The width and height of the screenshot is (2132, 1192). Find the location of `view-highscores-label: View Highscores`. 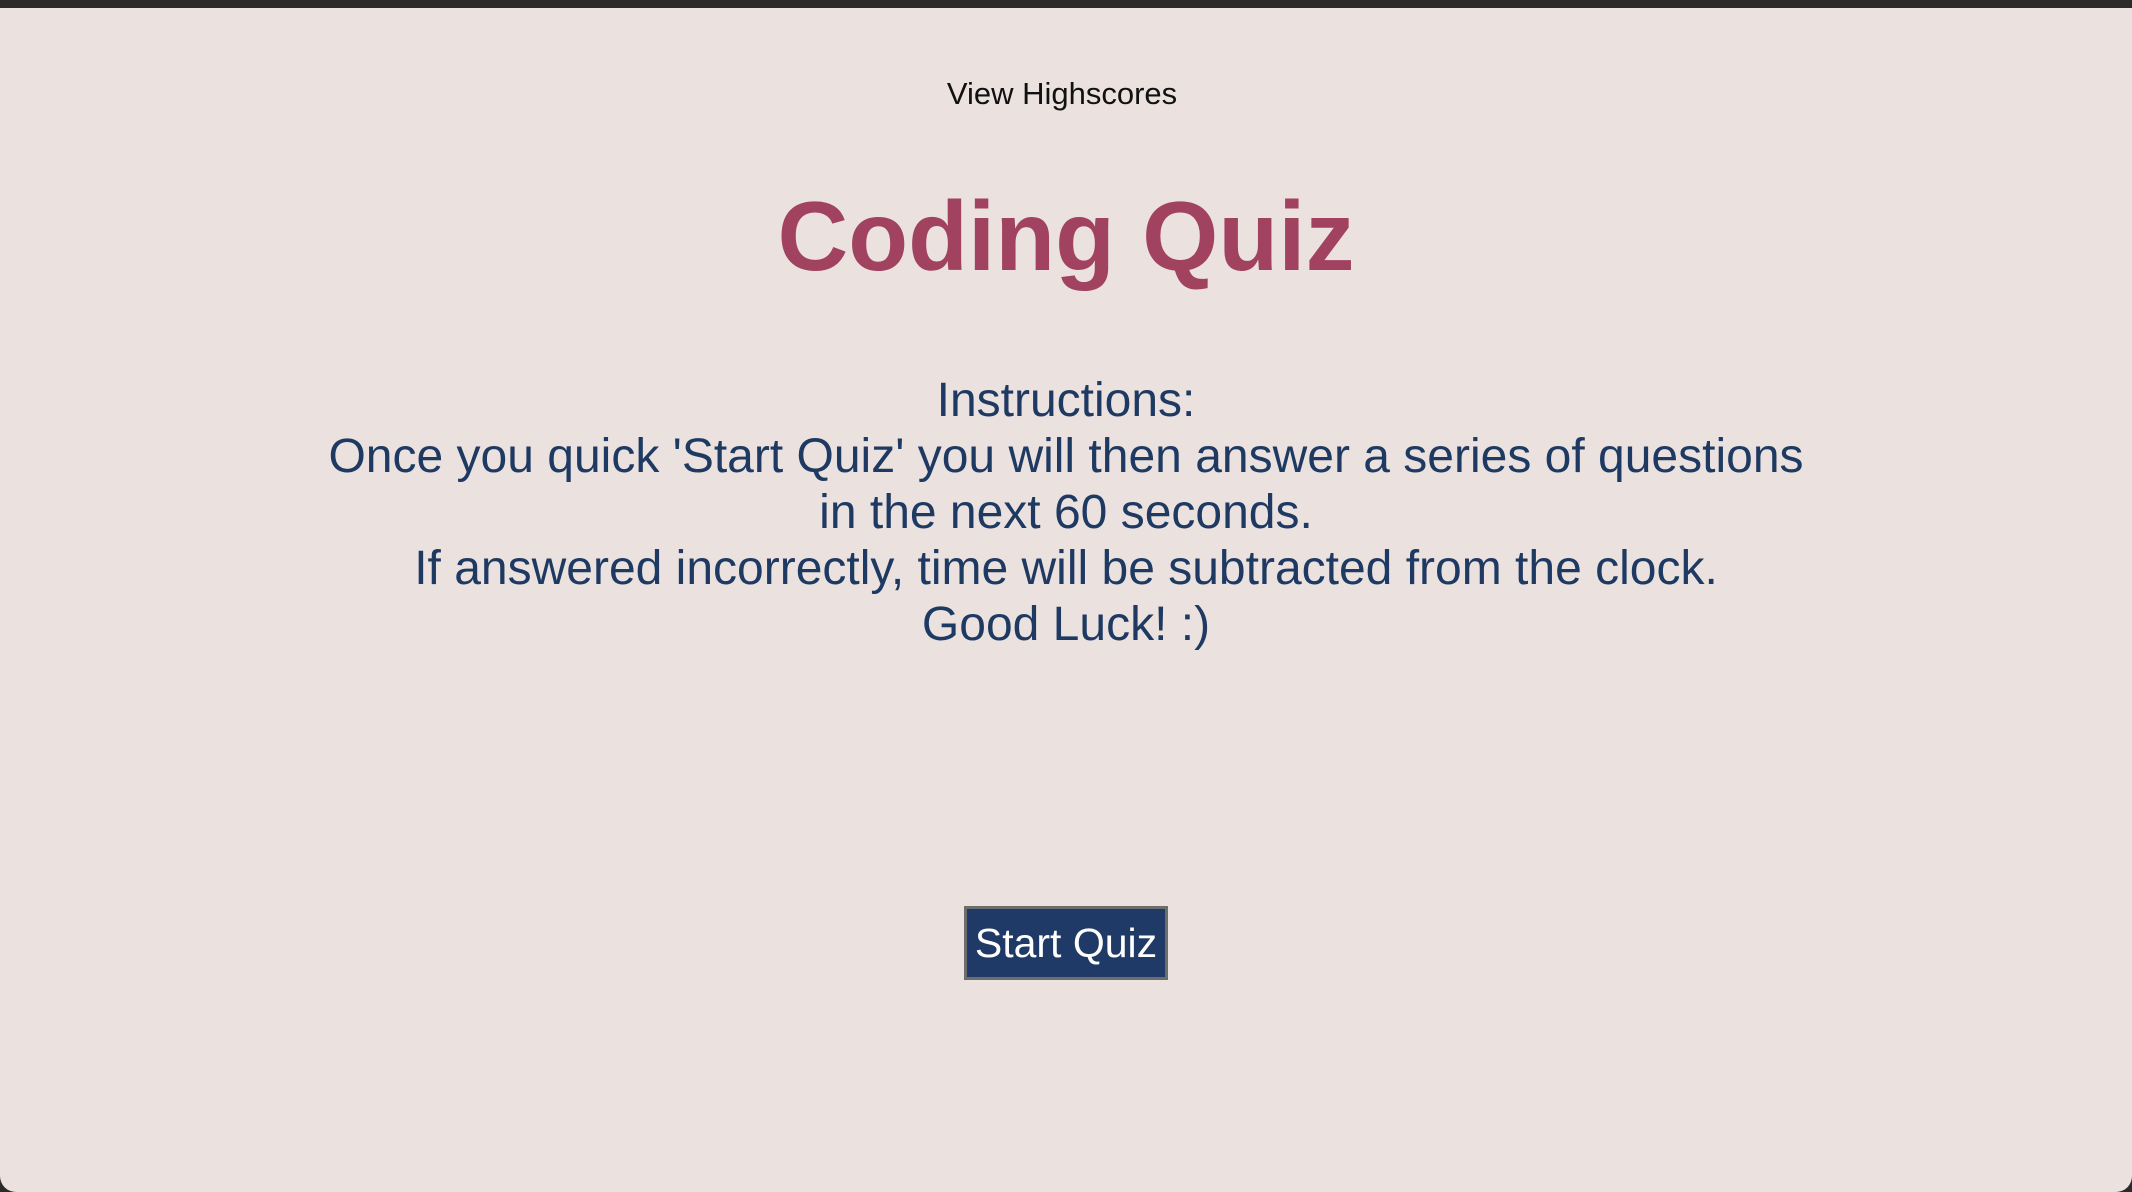

view-highscores-label: View Highscores is located at coordinates (1062, 94).